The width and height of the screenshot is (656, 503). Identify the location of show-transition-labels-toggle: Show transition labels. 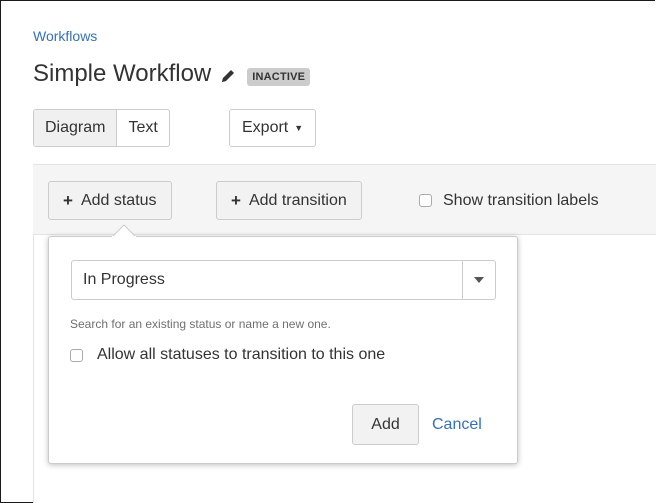
(509, 200).